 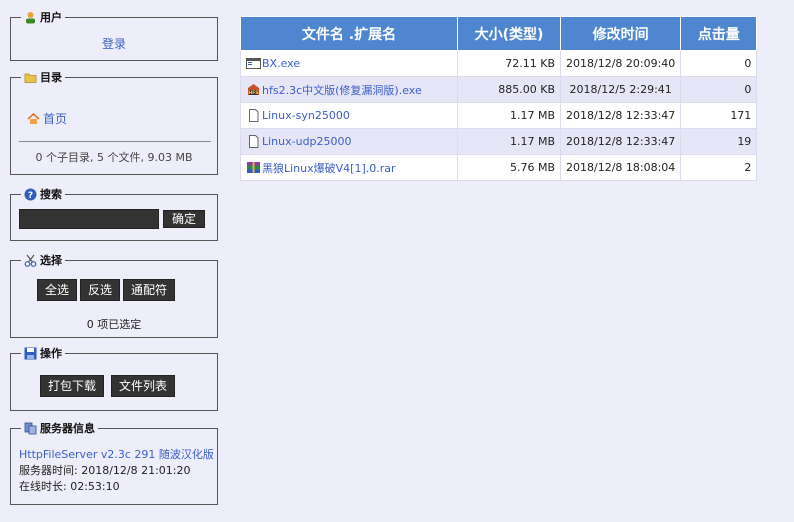 I want to click on operations-panel-legend: 操作, so click(x=43, y=353).